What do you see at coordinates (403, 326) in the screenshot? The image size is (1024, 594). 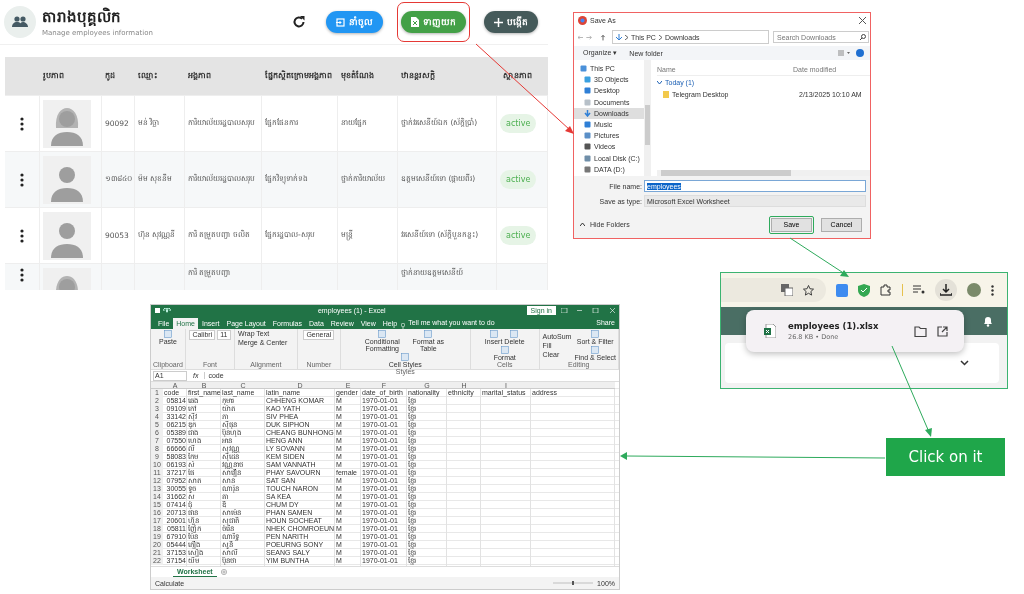 I see `lightbulb-icon` at bounding box center [403, 326].